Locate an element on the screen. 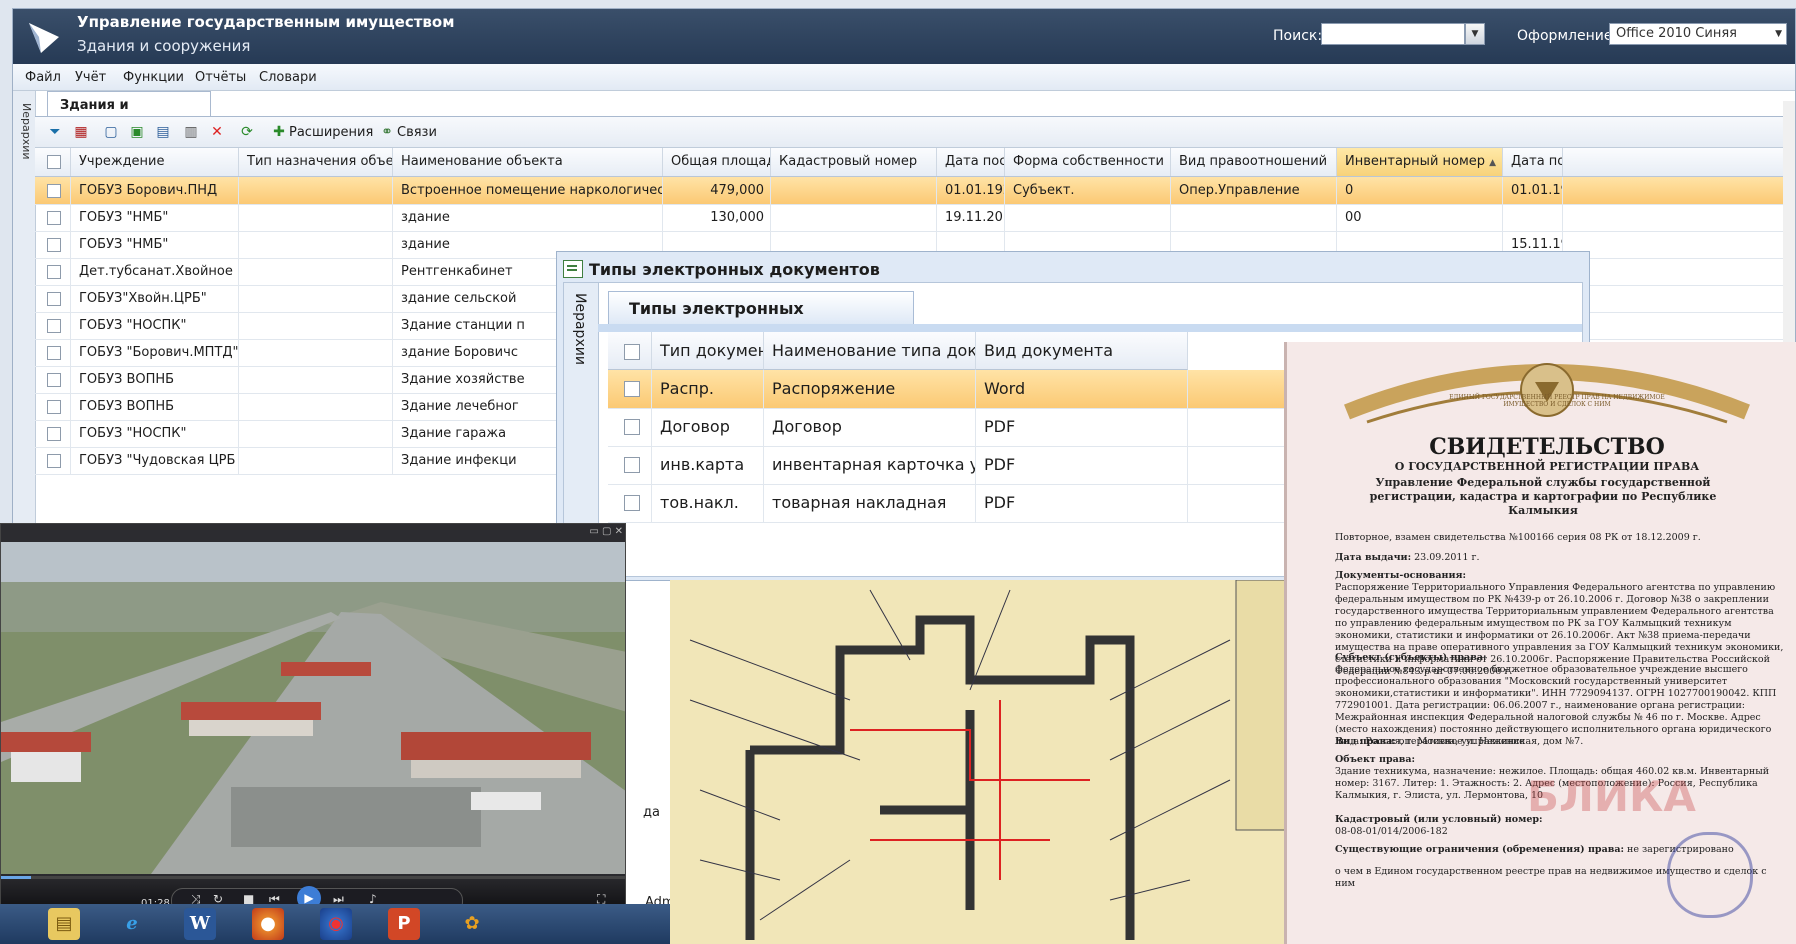 The height and width of the screenshot is (944, 1796). firefox-icon: ● is located at coordinates (268, 924).